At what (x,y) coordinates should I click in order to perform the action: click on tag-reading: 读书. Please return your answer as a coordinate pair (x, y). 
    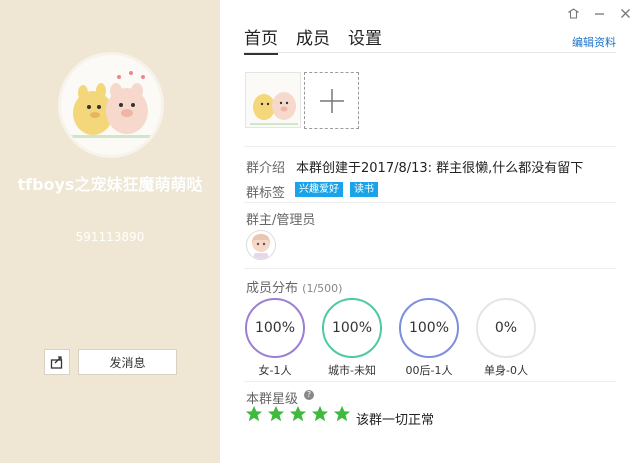
    Looking at the image, I should click on (364, 189).